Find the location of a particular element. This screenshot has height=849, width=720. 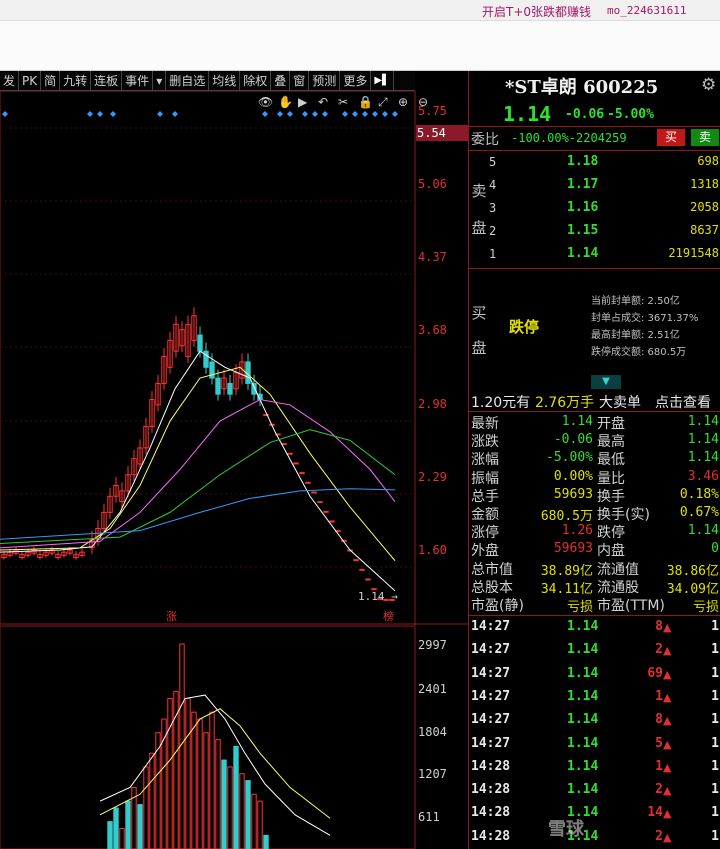

toolbar-jian: 简 is located at coordinates (51, 80).